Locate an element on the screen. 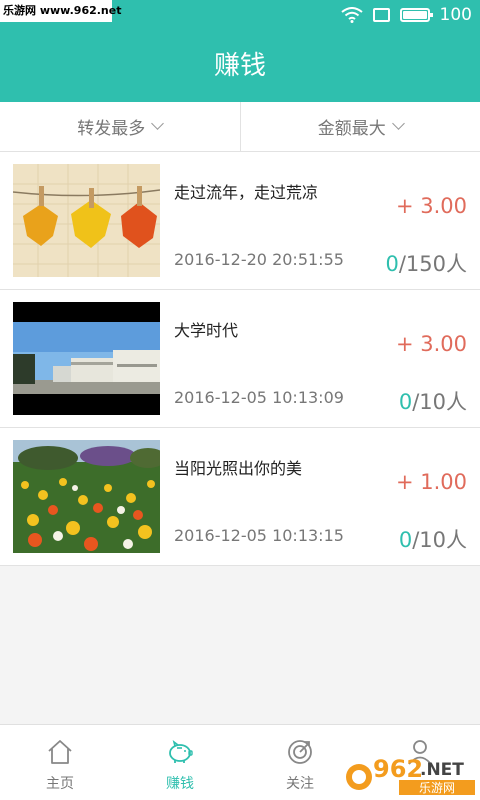  filter-label: 转发最多 is located at coordinates (111, 129).